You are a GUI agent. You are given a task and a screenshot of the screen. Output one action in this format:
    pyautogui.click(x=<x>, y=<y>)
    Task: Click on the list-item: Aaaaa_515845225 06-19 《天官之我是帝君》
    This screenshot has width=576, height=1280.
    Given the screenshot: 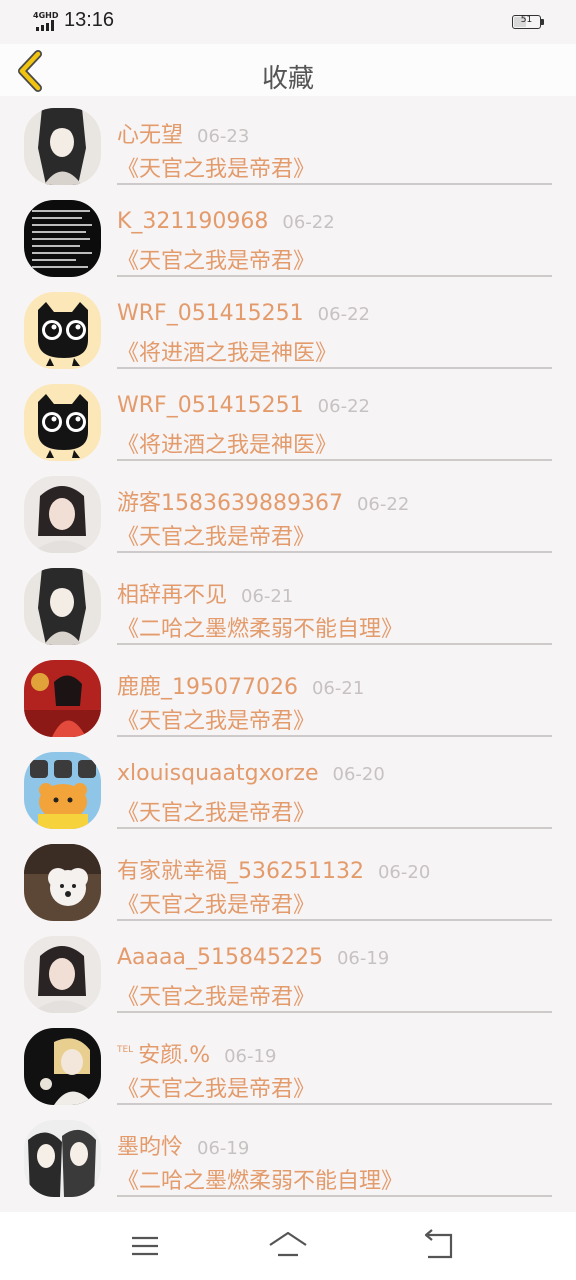 What is the action you would take?
    pyautogui.click(x=288, y=970)
    